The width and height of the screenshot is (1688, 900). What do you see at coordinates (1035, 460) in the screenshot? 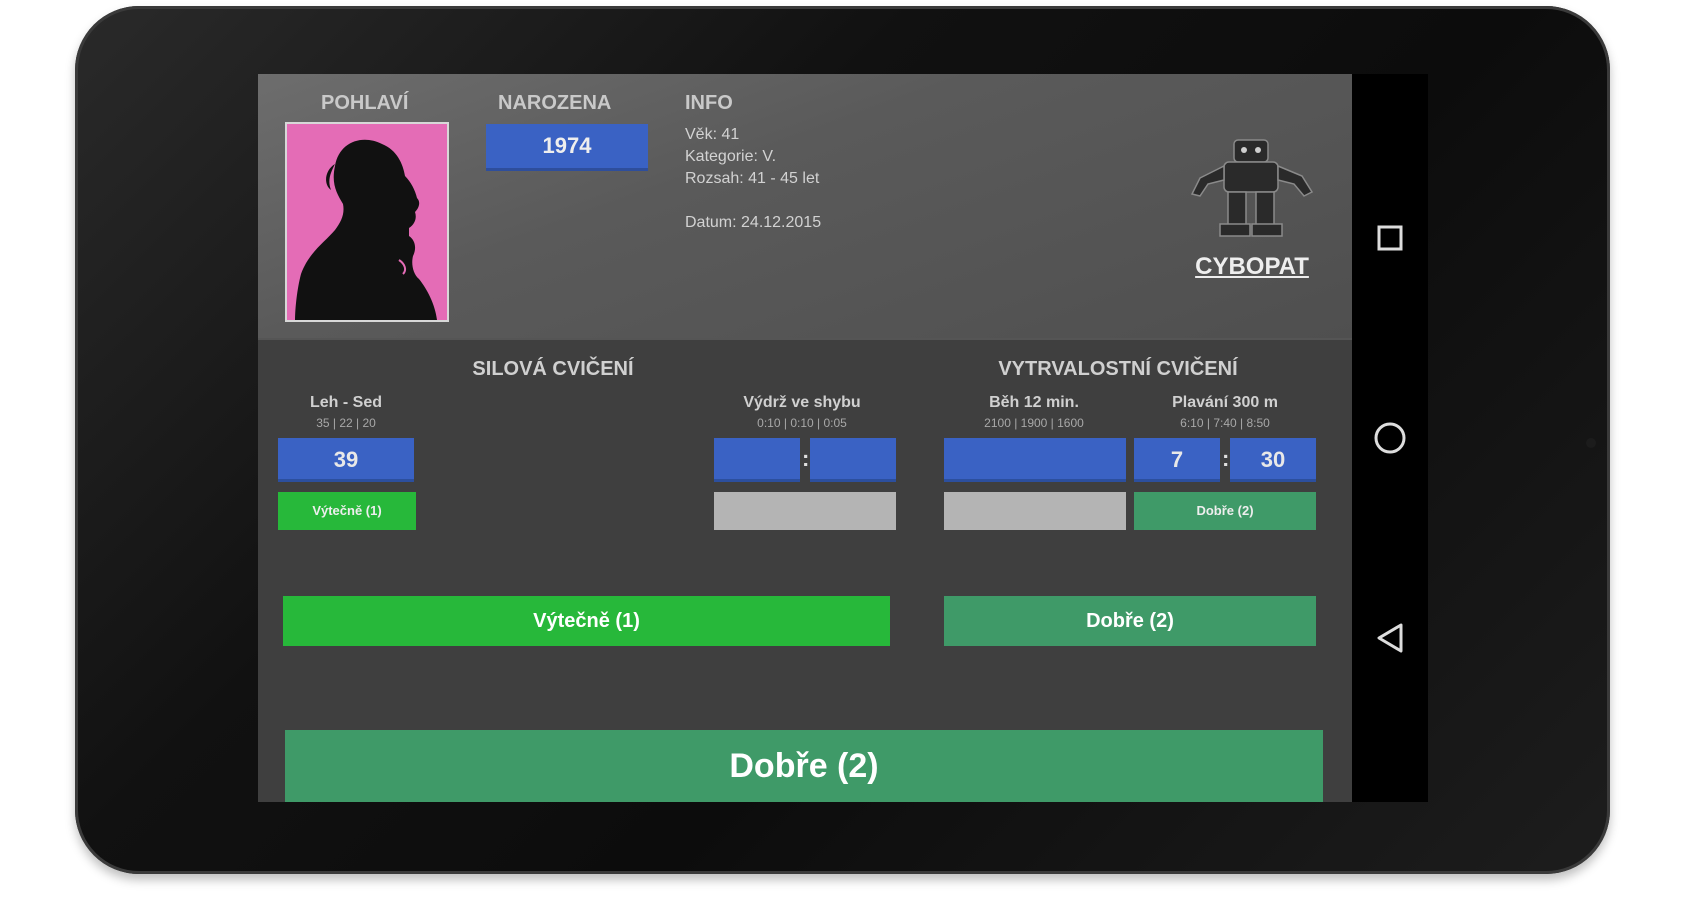
I see `run-input` at bounding box center [1035, 460].